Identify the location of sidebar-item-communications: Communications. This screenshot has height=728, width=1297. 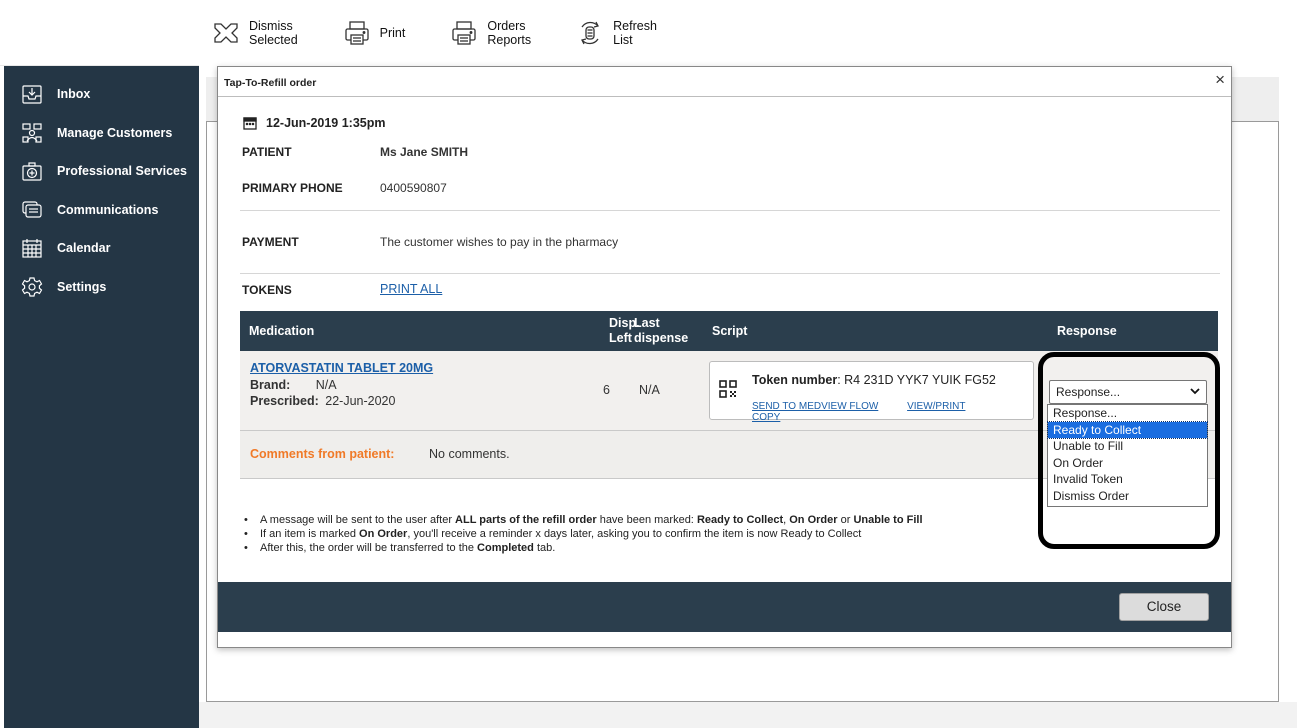
(101, 210).